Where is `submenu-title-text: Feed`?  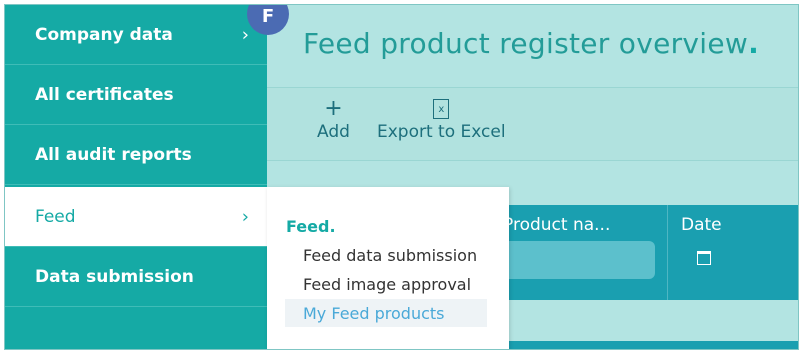
submenu-title-text: Feed is located at coordinates (308, 226).